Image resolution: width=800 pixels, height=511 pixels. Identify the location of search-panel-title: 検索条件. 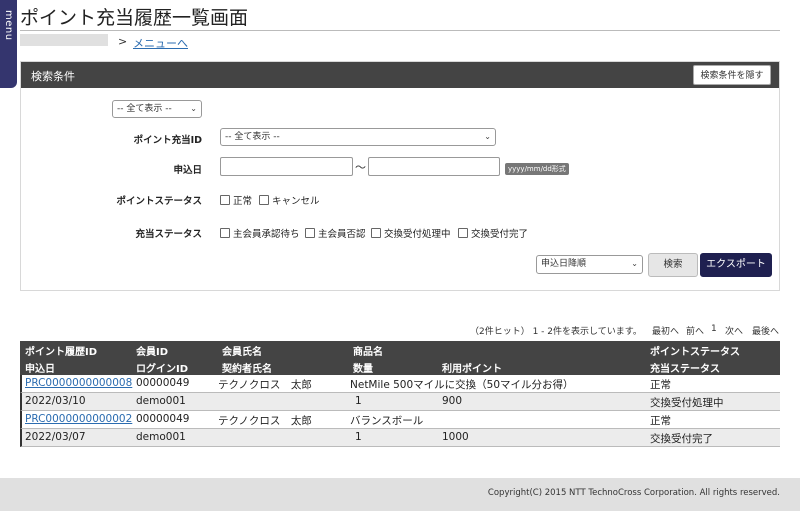
(53, 76).